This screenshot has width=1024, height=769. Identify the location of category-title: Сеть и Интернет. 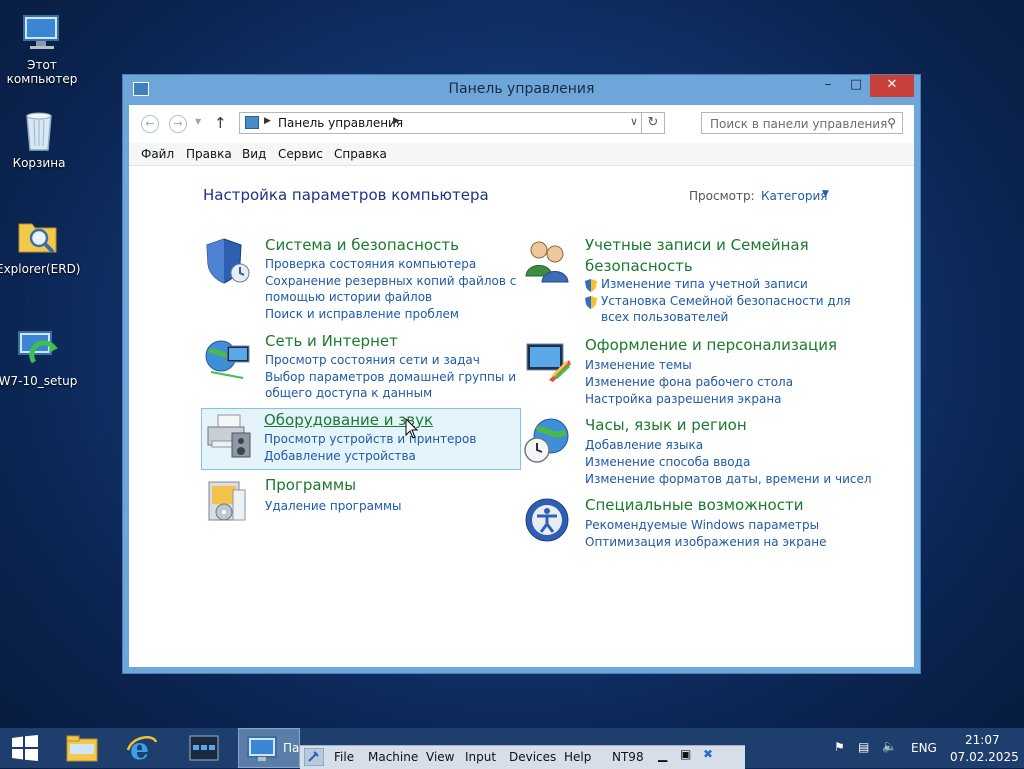
(331, 341).